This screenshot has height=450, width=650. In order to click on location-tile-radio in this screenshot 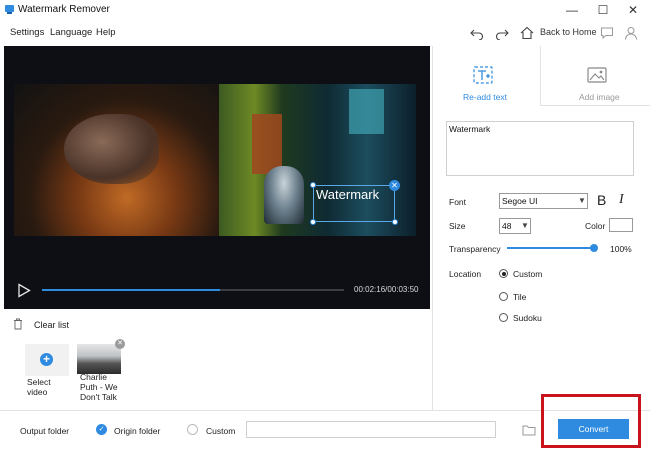, I will do `click(503, 296)`.